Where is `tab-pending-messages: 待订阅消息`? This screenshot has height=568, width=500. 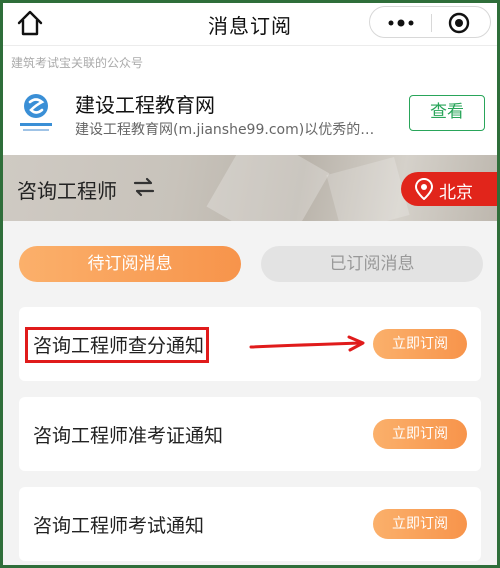 tab-pending-messages: 待订阅消息 is located at coordinates (130, 264).